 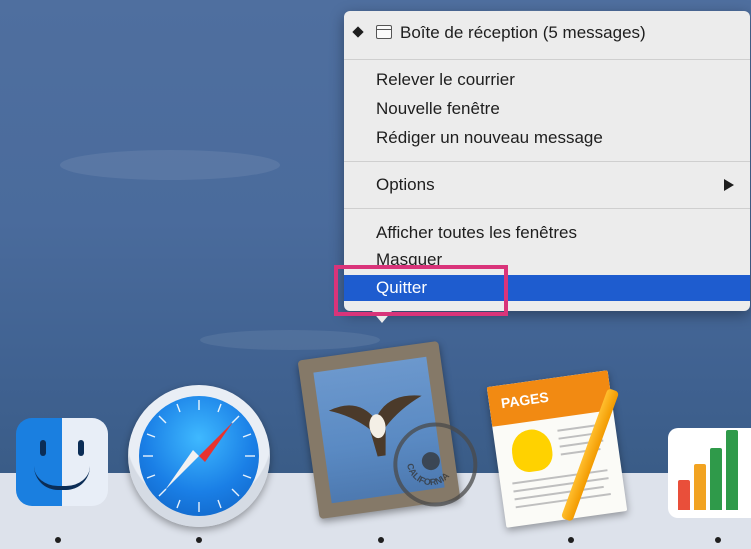 What do you see at coordinates (547, 185) in the screenshot?
I see `menu-item-options: Options` at bounding box center [547, 185].